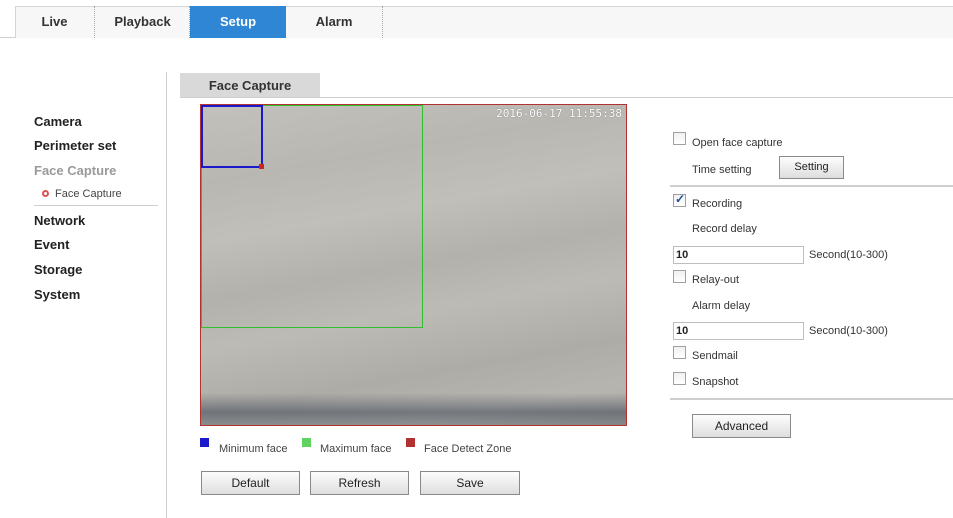 This screenshot has width=953, height=518. What do you see at coordinates (811, 399) in the screenshot?
I see `settings-divider-bottom` at bounding box center [811, 399].